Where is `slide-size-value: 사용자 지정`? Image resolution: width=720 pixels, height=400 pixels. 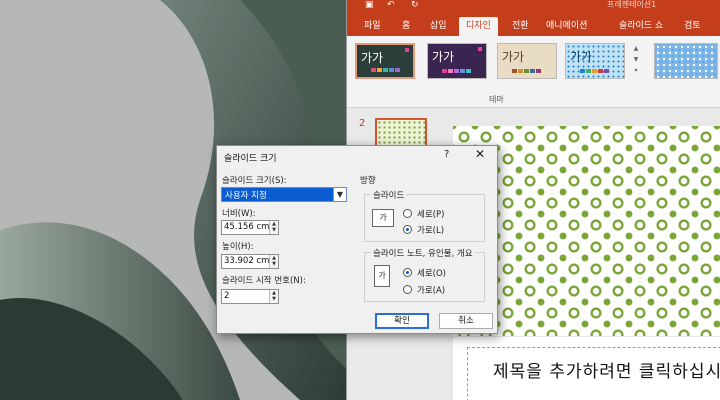 slide-size-value: 사용자 지정 is located at coordinates (246, 196).